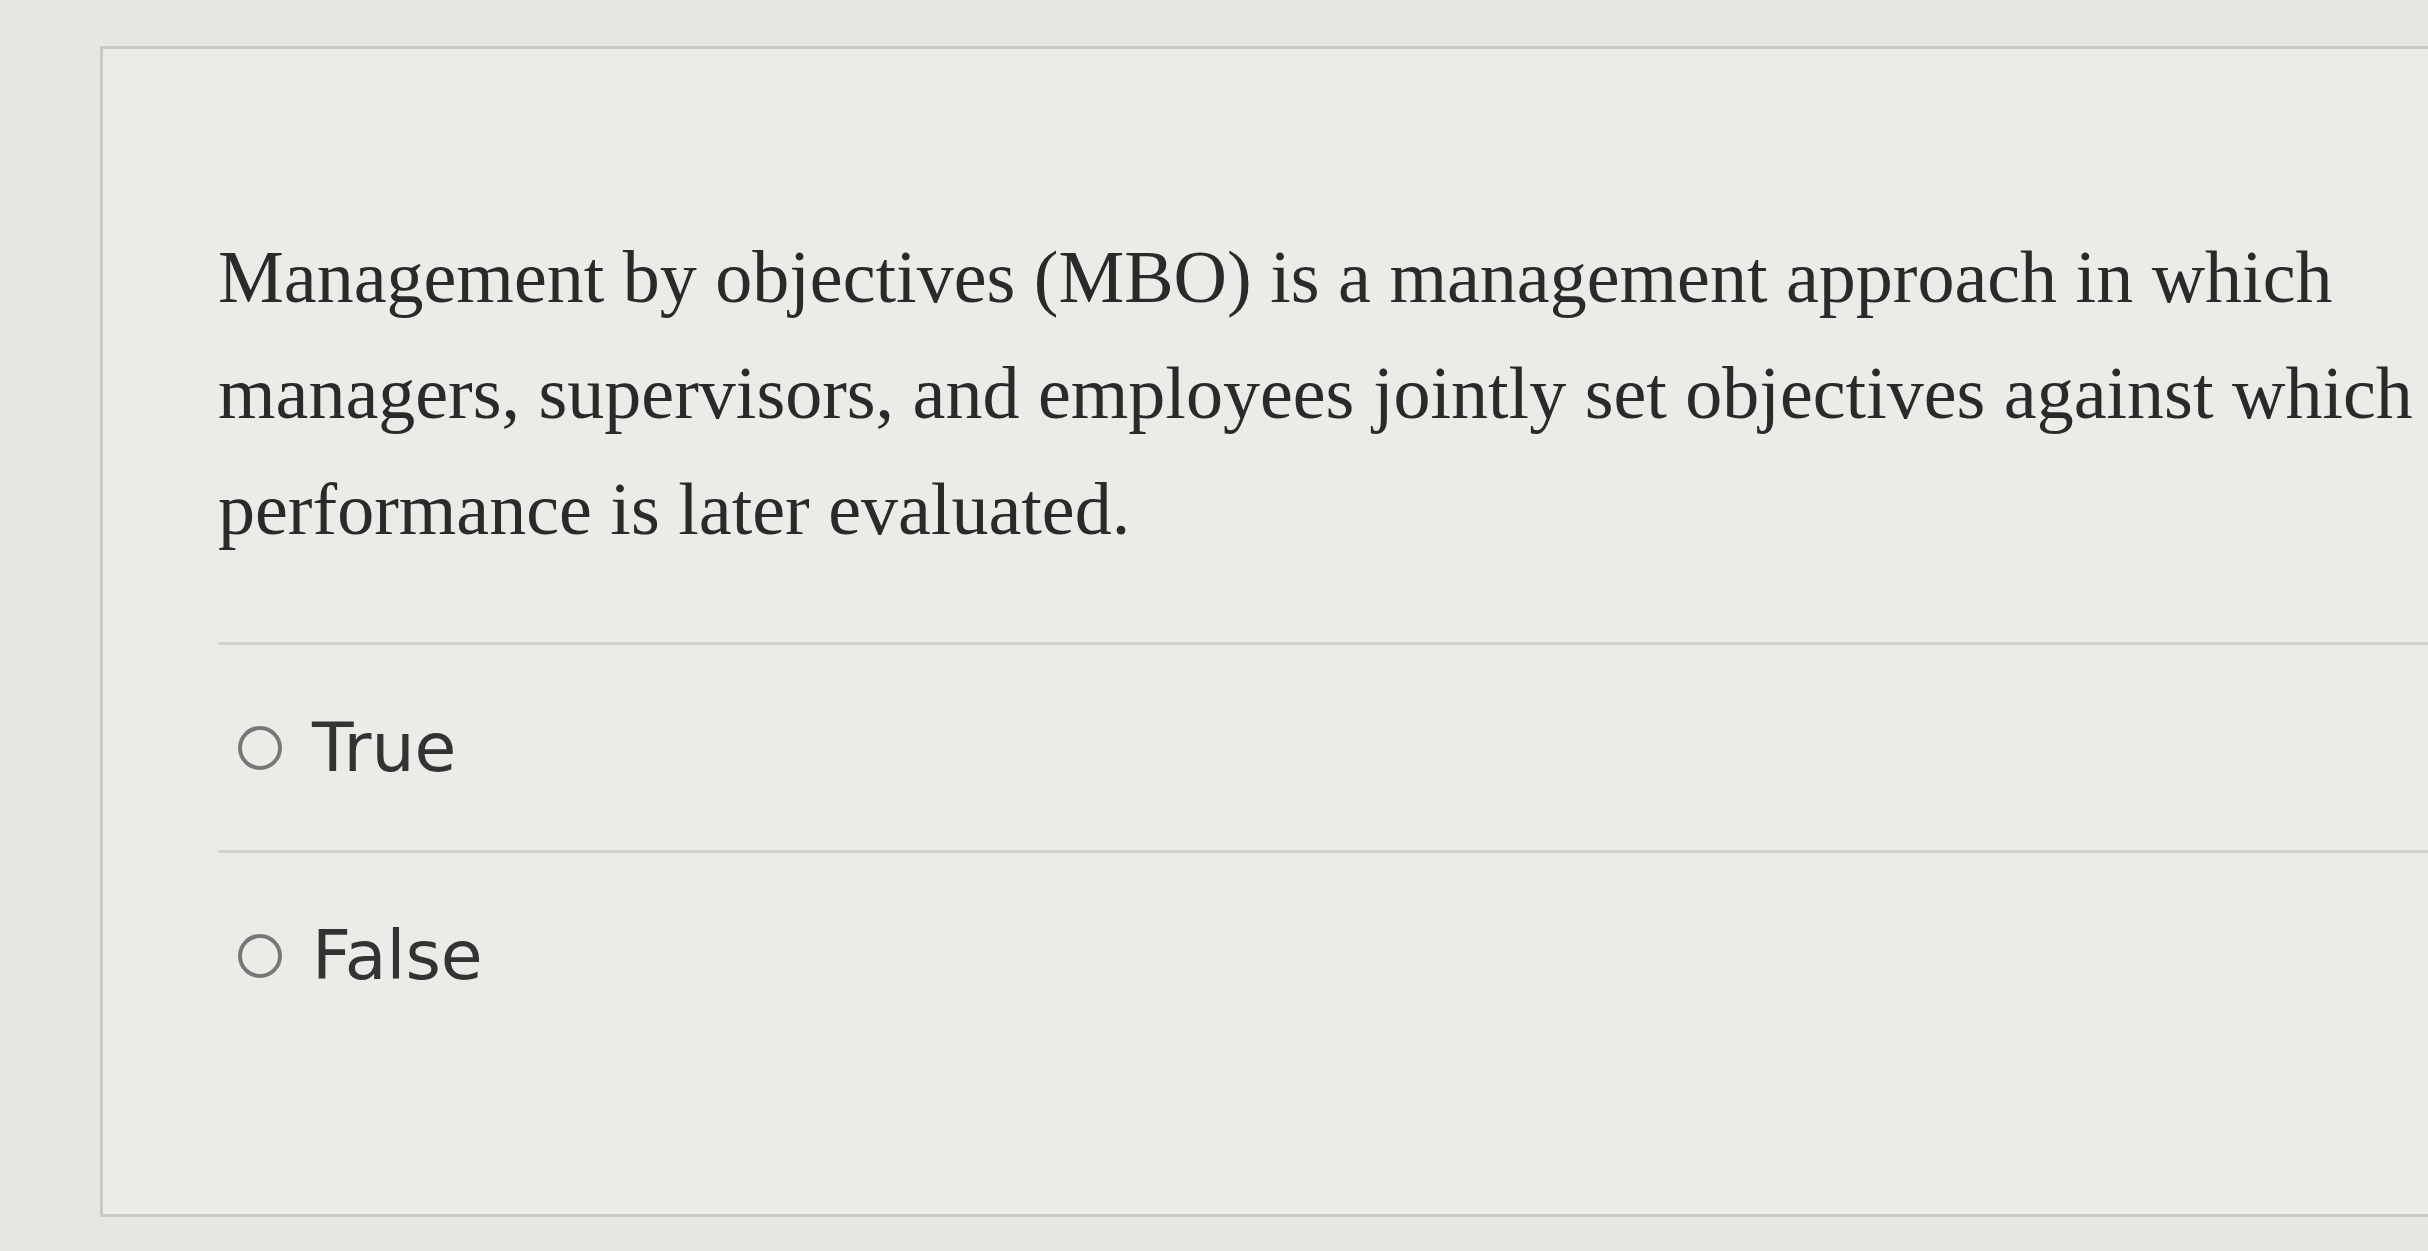  Describe the element at coordinates (384, 747) in the screenshot. I see `option-label: True` at that location.